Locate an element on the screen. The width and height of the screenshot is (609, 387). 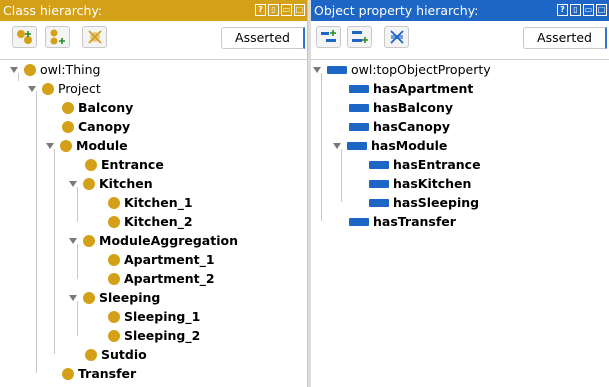
add-sibling-class-button is located at coordinates (57, 37).